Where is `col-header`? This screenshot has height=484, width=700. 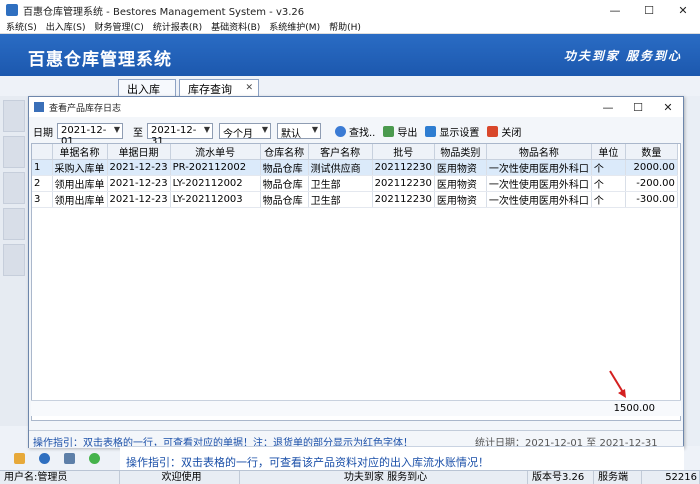 col-header is located at coordinates (42, 152).